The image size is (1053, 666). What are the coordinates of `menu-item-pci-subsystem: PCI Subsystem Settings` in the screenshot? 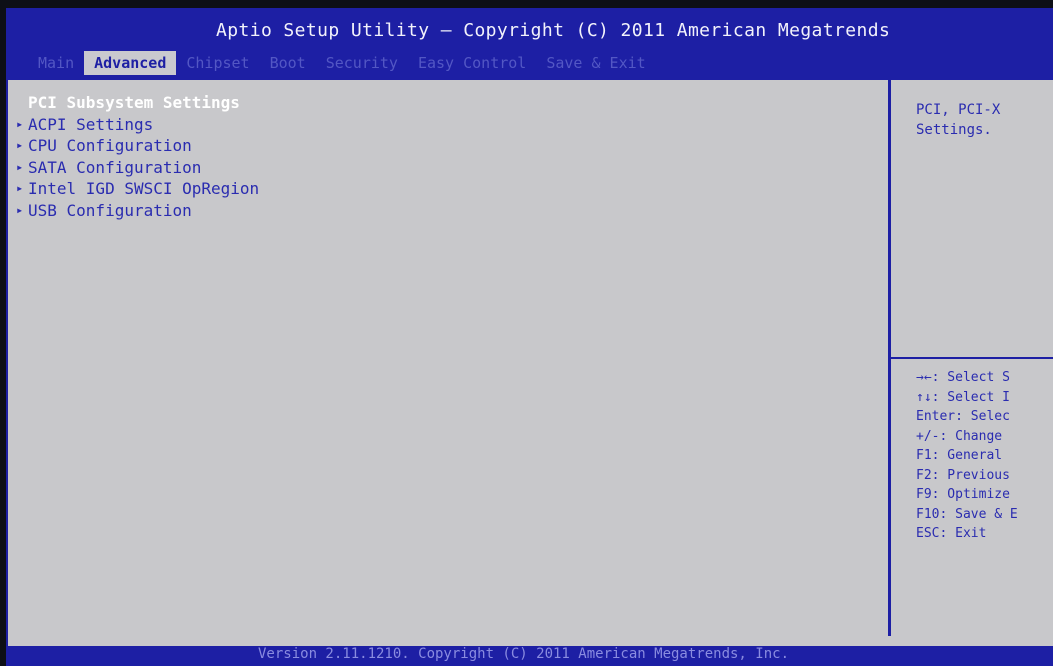 It's located at (141, 103).